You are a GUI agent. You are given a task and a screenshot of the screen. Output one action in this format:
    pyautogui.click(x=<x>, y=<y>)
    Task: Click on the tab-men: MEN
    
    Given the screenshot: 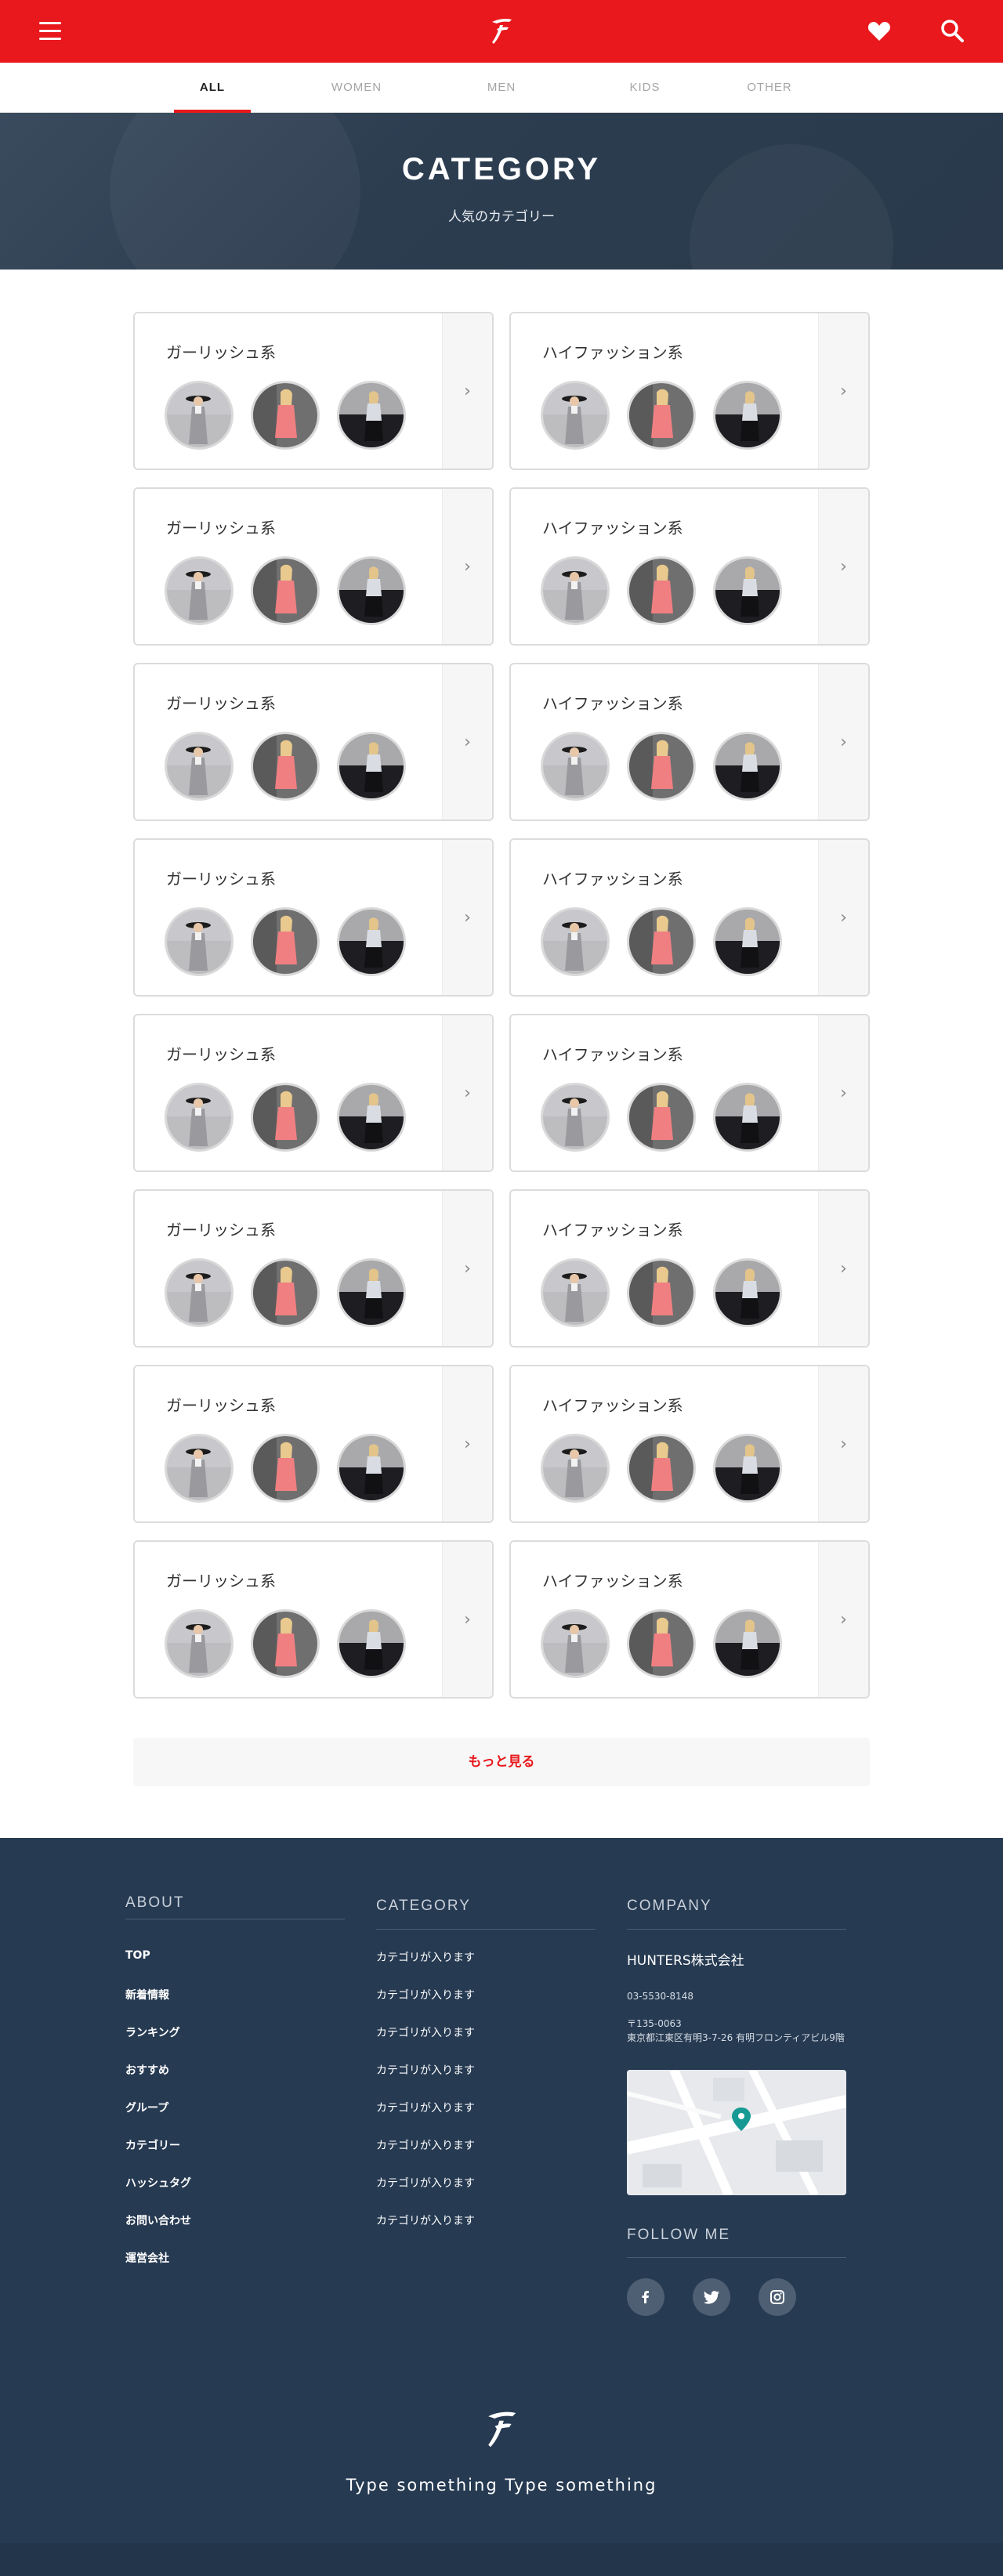 What is the action you would take?
    pyautogui.click(x=501, y=88)
    